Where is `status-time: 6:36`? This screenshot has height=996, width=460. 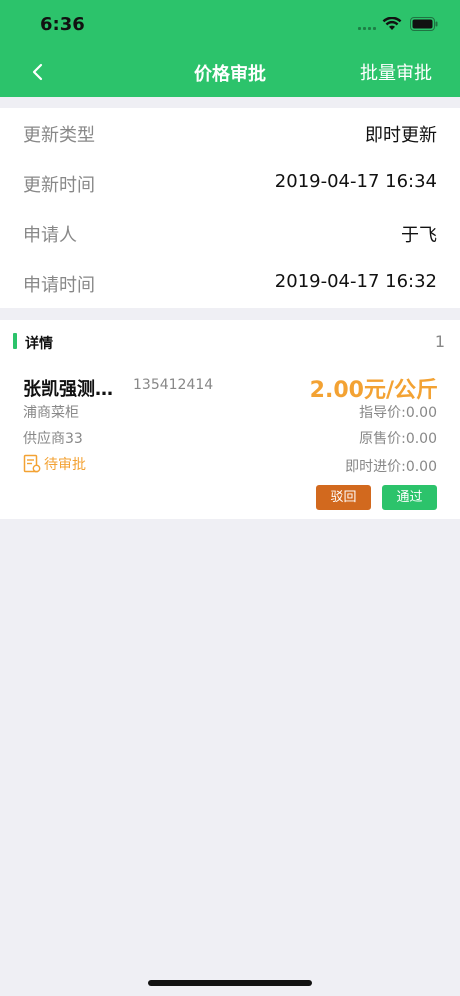
status-time: 6:36 is located at coordinates (62, 24).